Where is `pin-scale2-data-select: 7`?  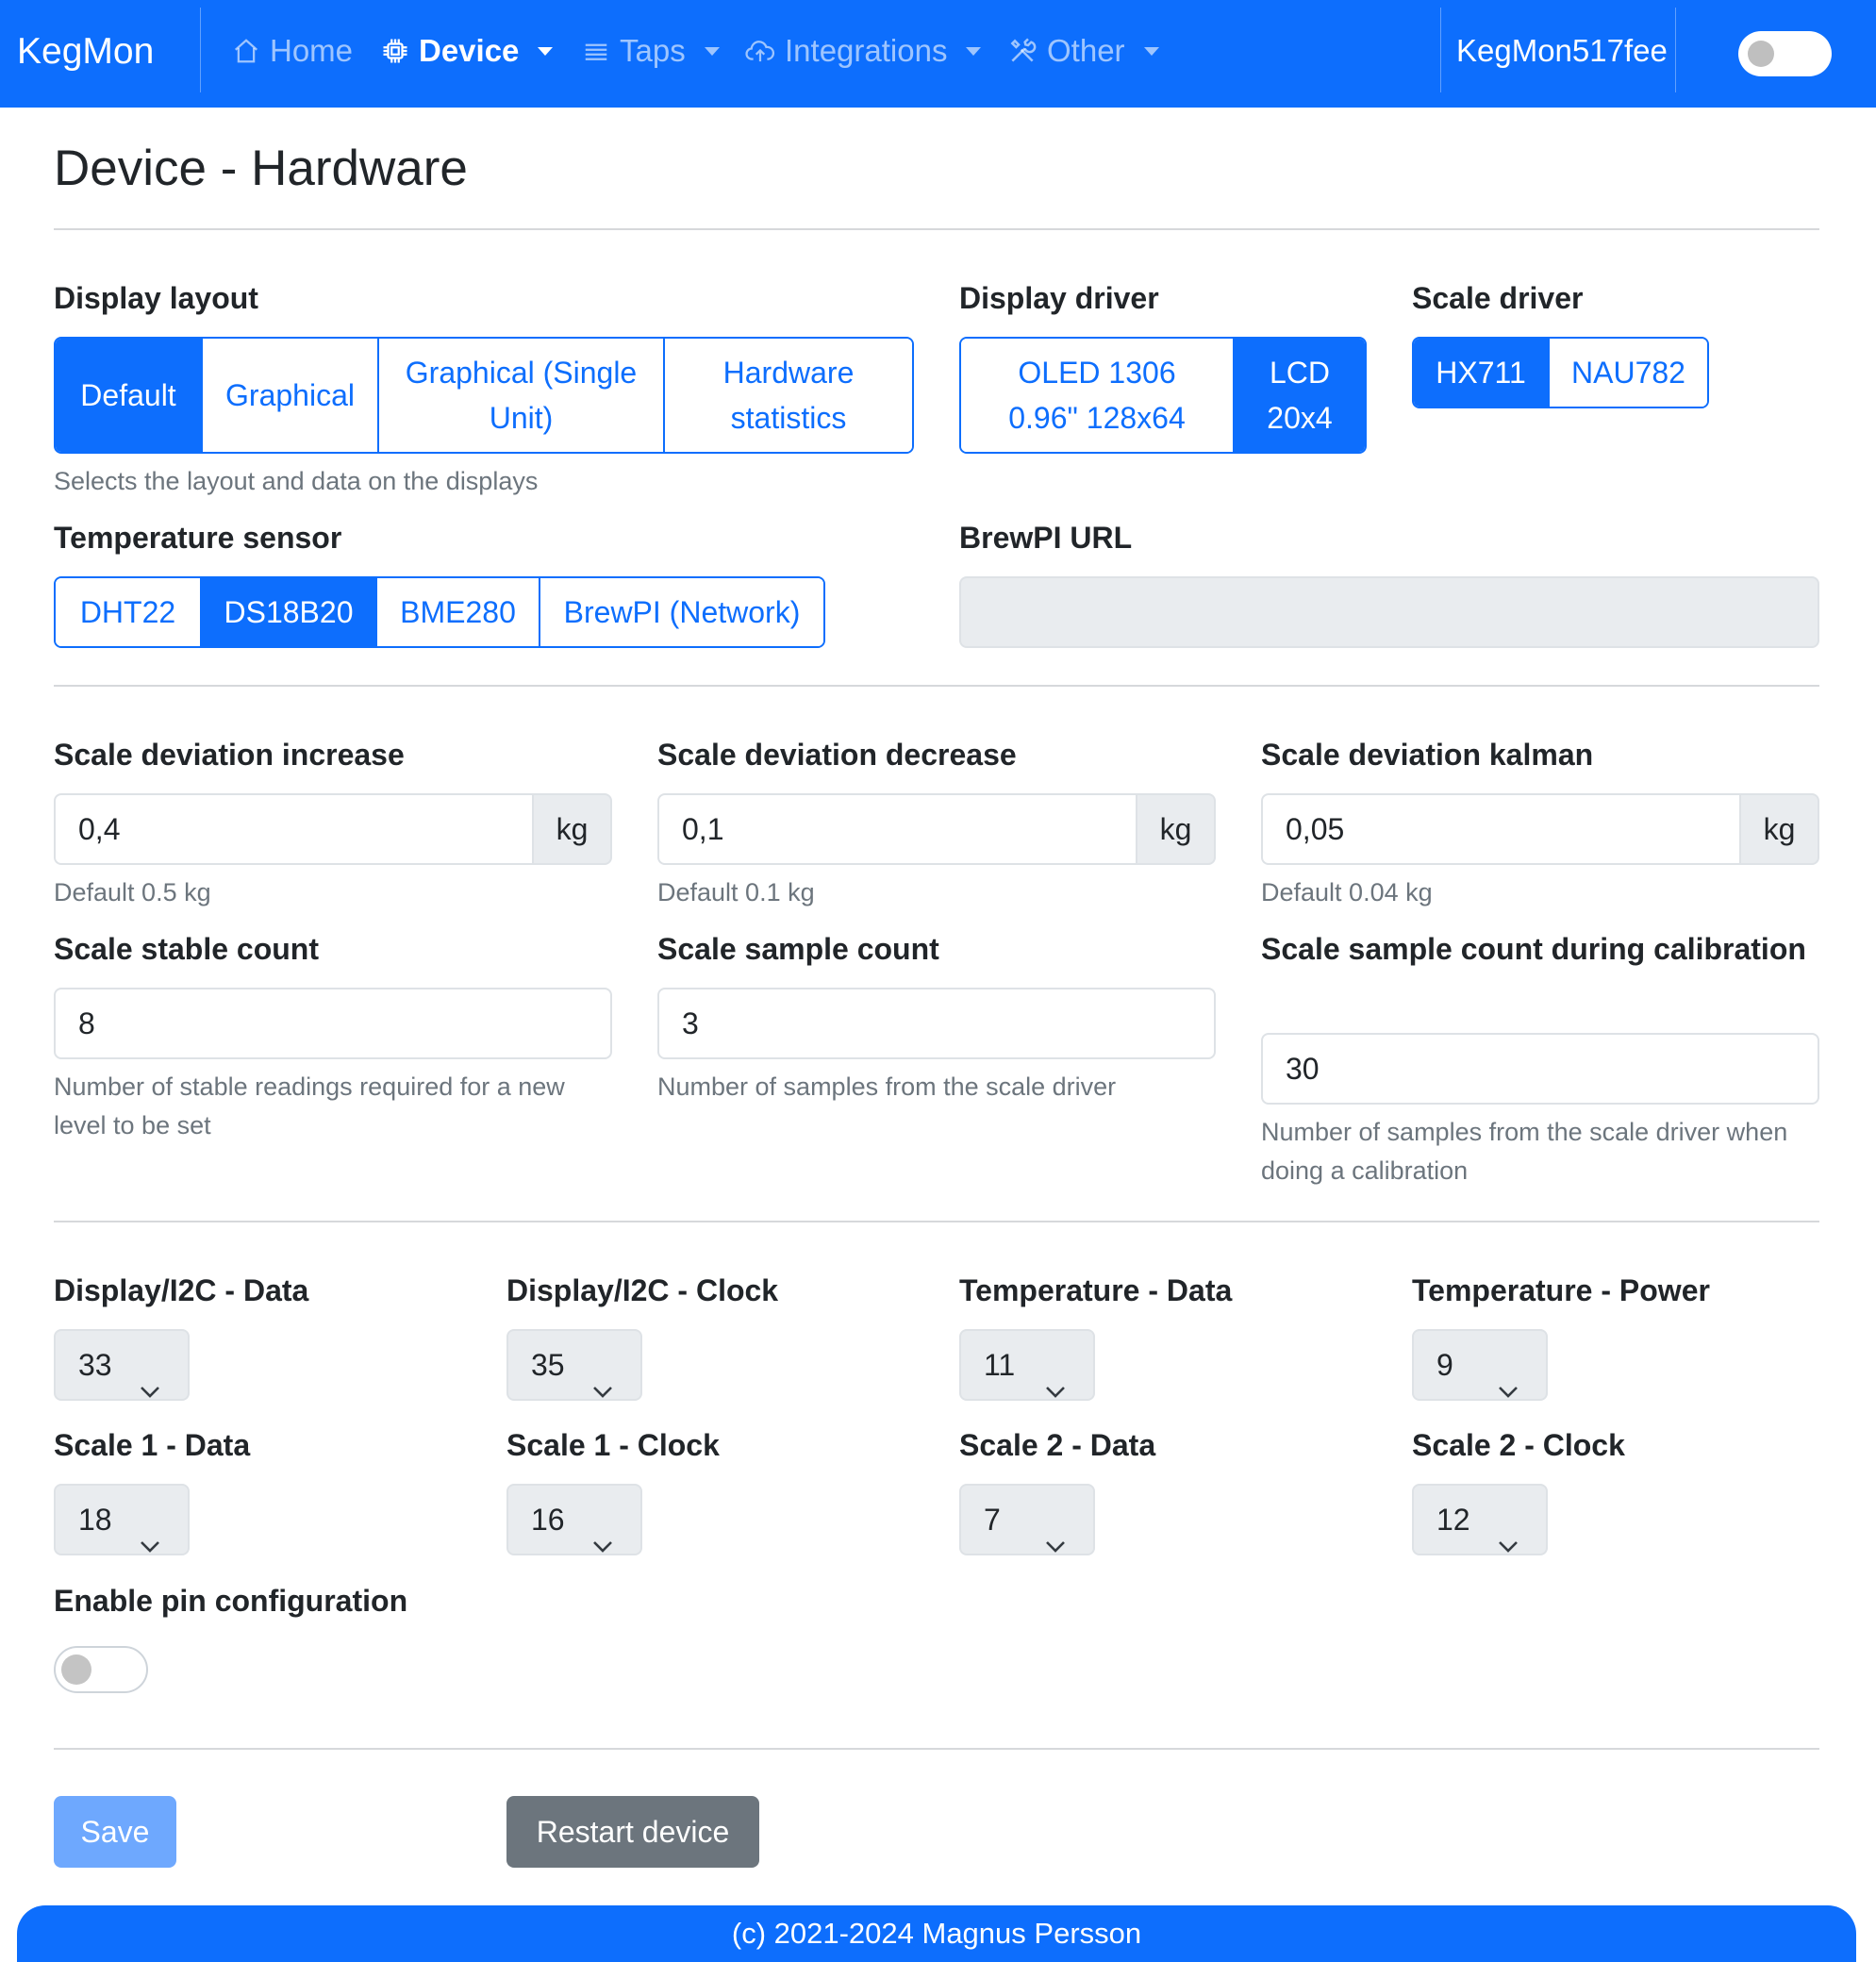 pin-scale2-data-select: 7 is located at coordinates (1027, 1519).